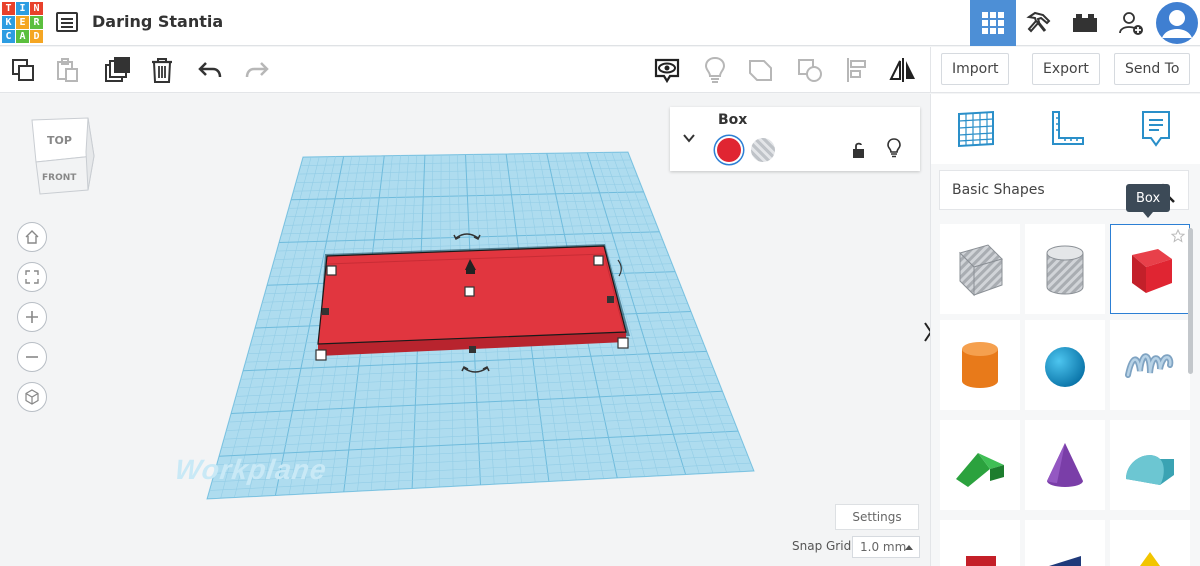 The height and width of the screenshot is (566, 1200). I want to click on minus-icon, so click(32, 357).